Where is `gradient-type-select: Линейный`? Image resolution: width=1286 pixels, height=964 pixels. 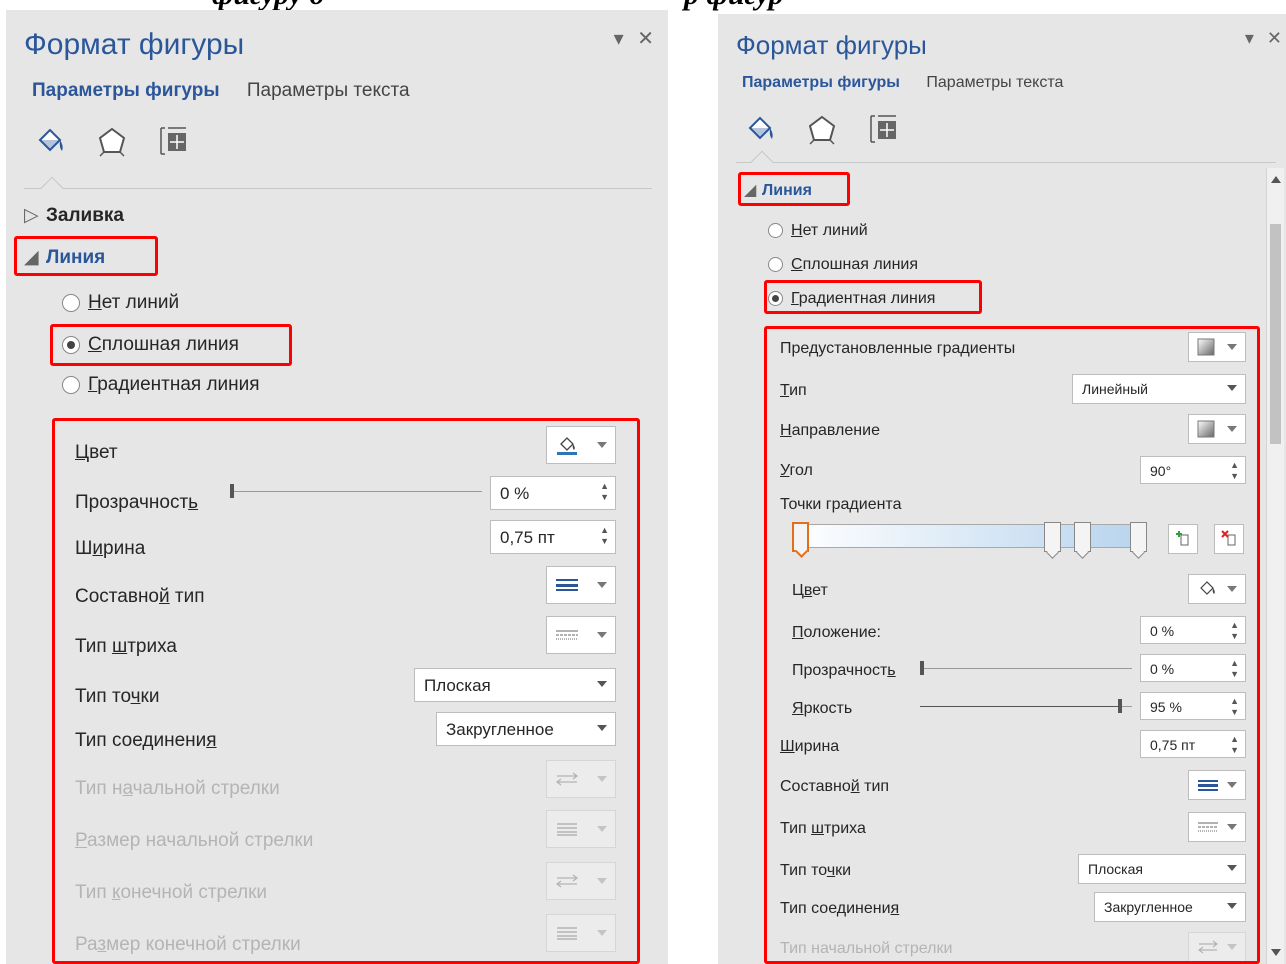 gradient-type-select: Линейный is located at coordinates (1159, 389).